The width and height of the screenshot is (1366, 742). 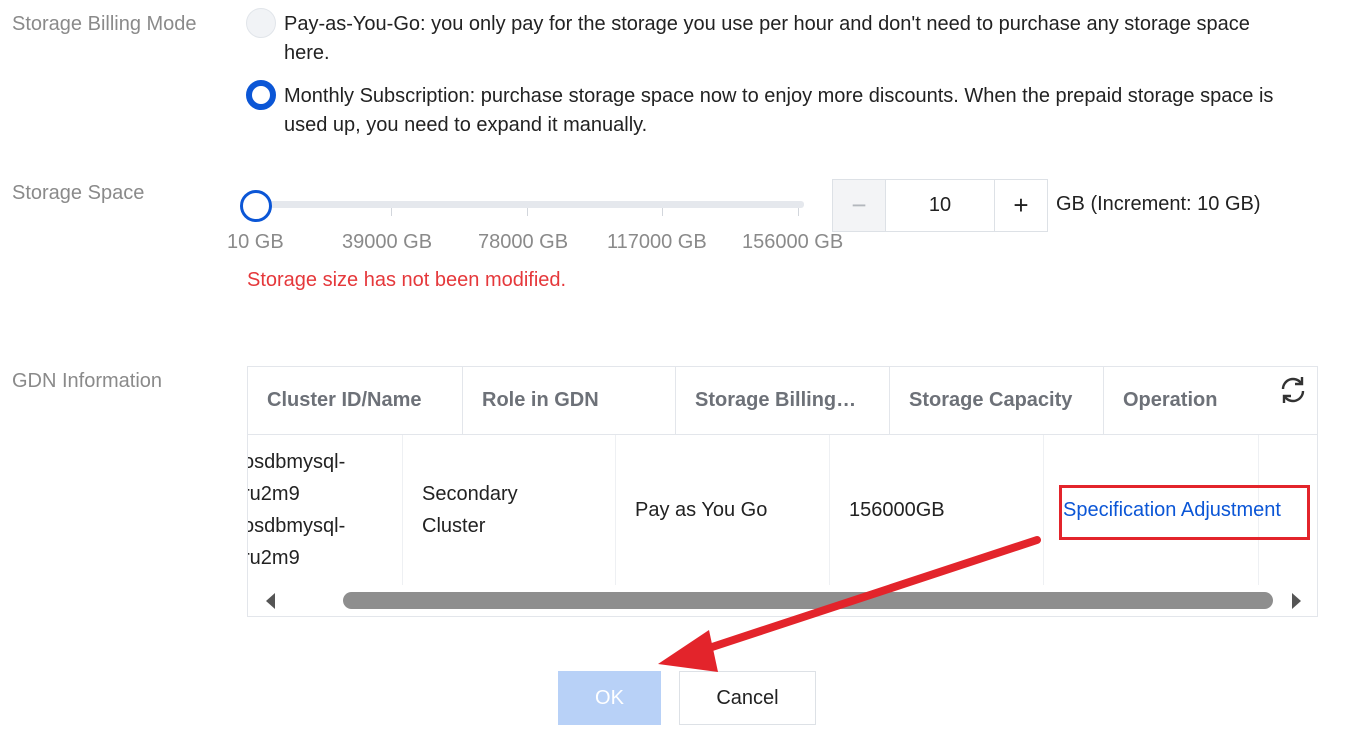 I want to click on gdn-information-label: GDN Information, so click(x=87, y=381).